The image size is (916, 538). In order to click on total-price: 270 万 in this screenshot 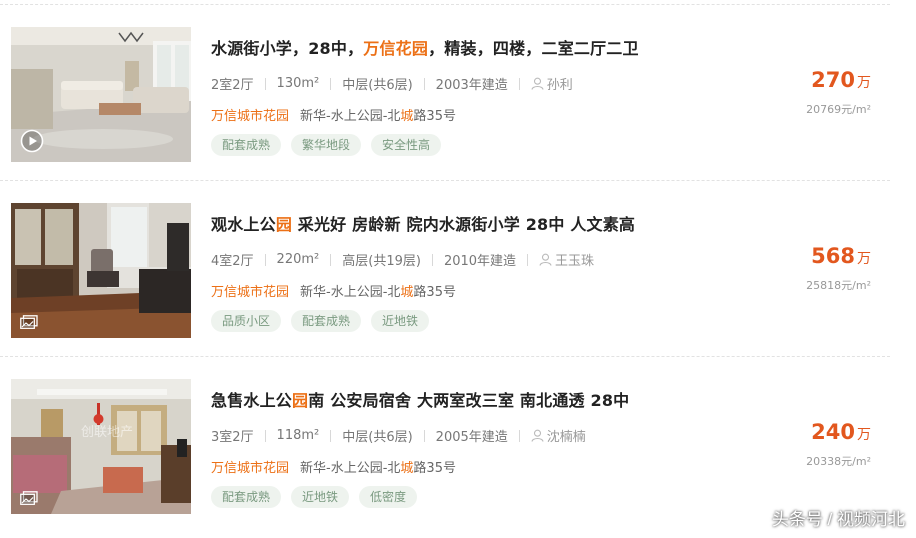, I will do `click(841, 80)`.